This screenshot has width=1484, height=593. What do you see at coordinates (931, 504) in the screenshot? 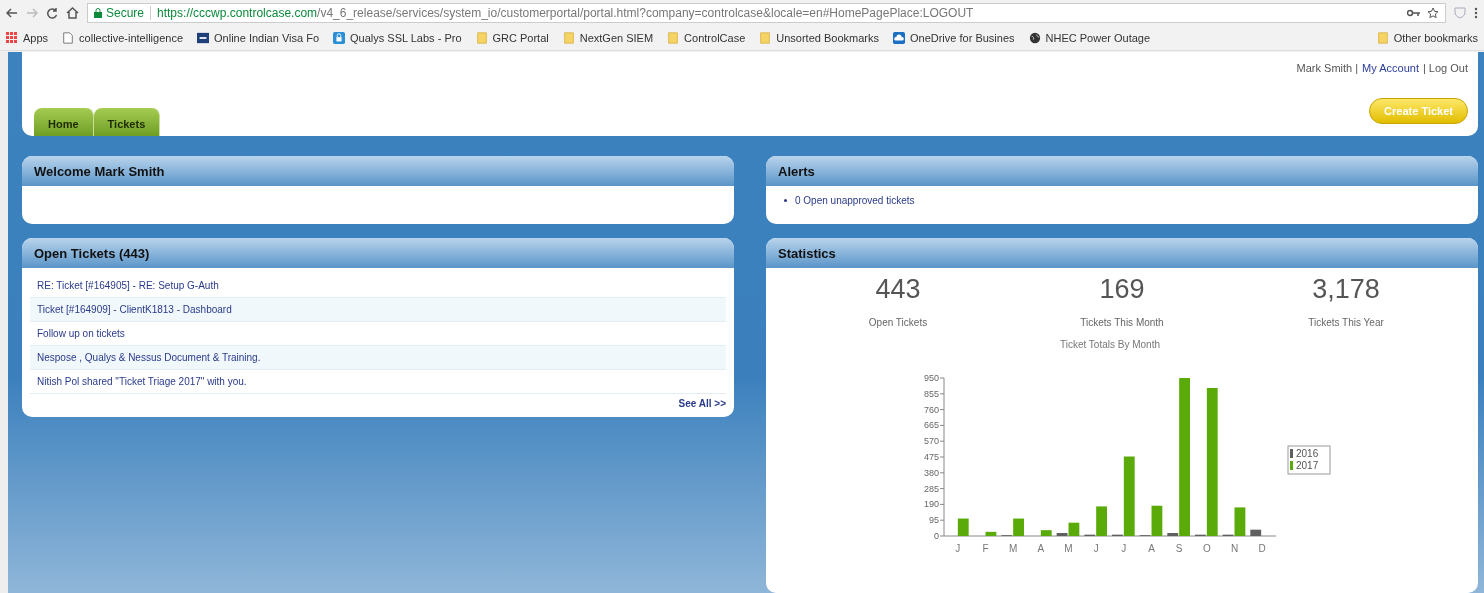
I see `y-tick-label: 190` at bounding box center [931, 504].